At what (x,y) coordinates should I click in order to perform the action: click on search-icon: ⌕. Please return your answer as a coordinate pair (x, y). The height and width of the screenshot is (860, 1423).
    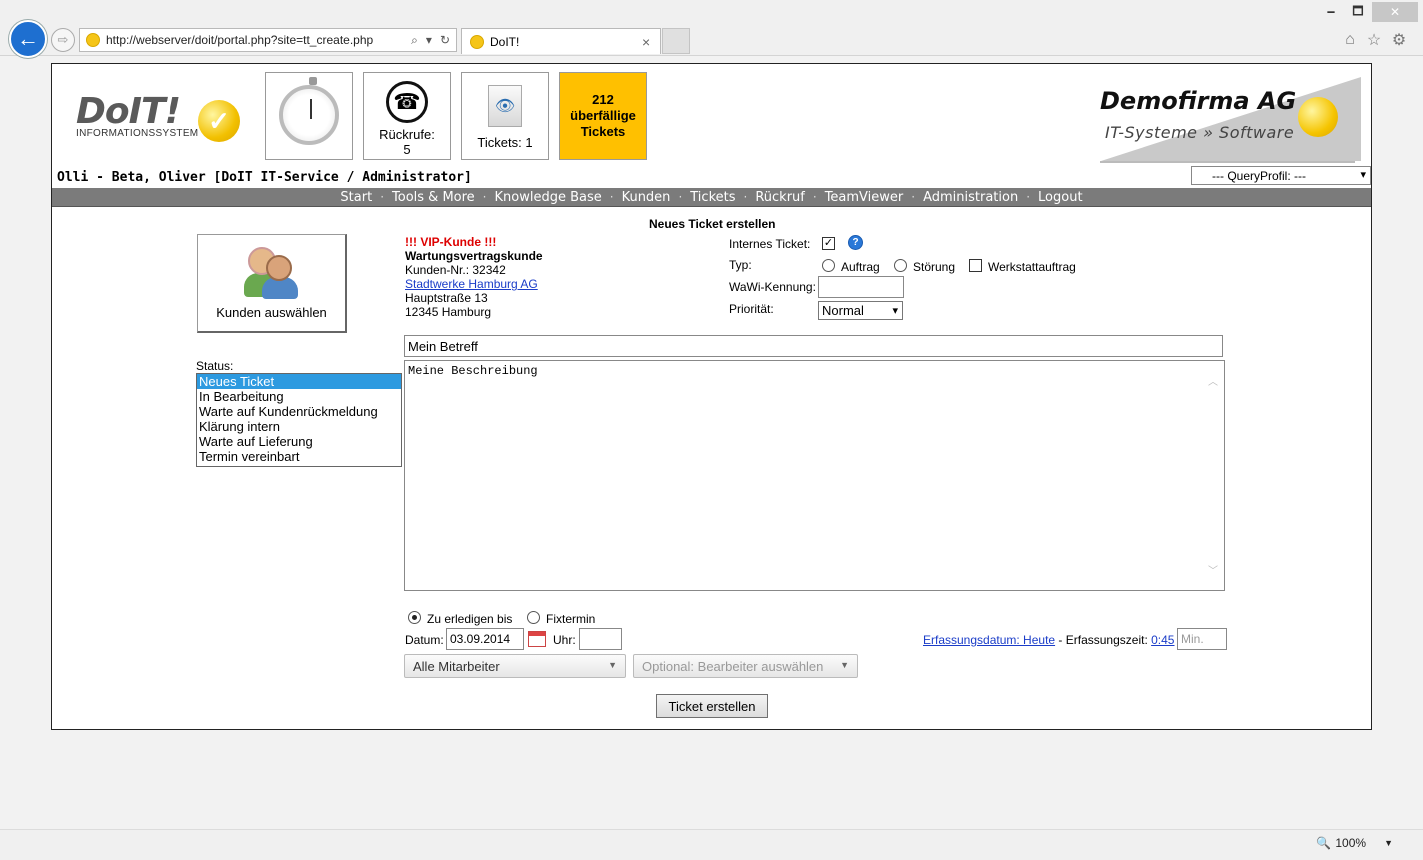
    Looking at the image, I should click on (414, 40).